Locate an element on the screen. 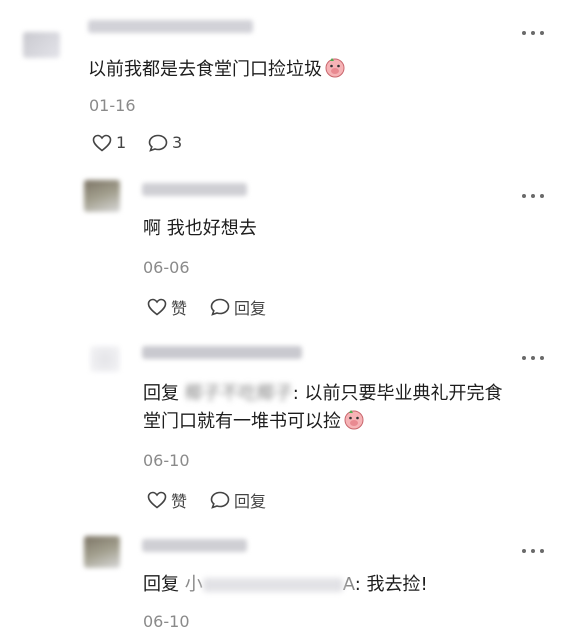 Image resolution: width=571 pixels, height=642 pixels. reply-to-username: 小A is located at coordinates (270, 584).